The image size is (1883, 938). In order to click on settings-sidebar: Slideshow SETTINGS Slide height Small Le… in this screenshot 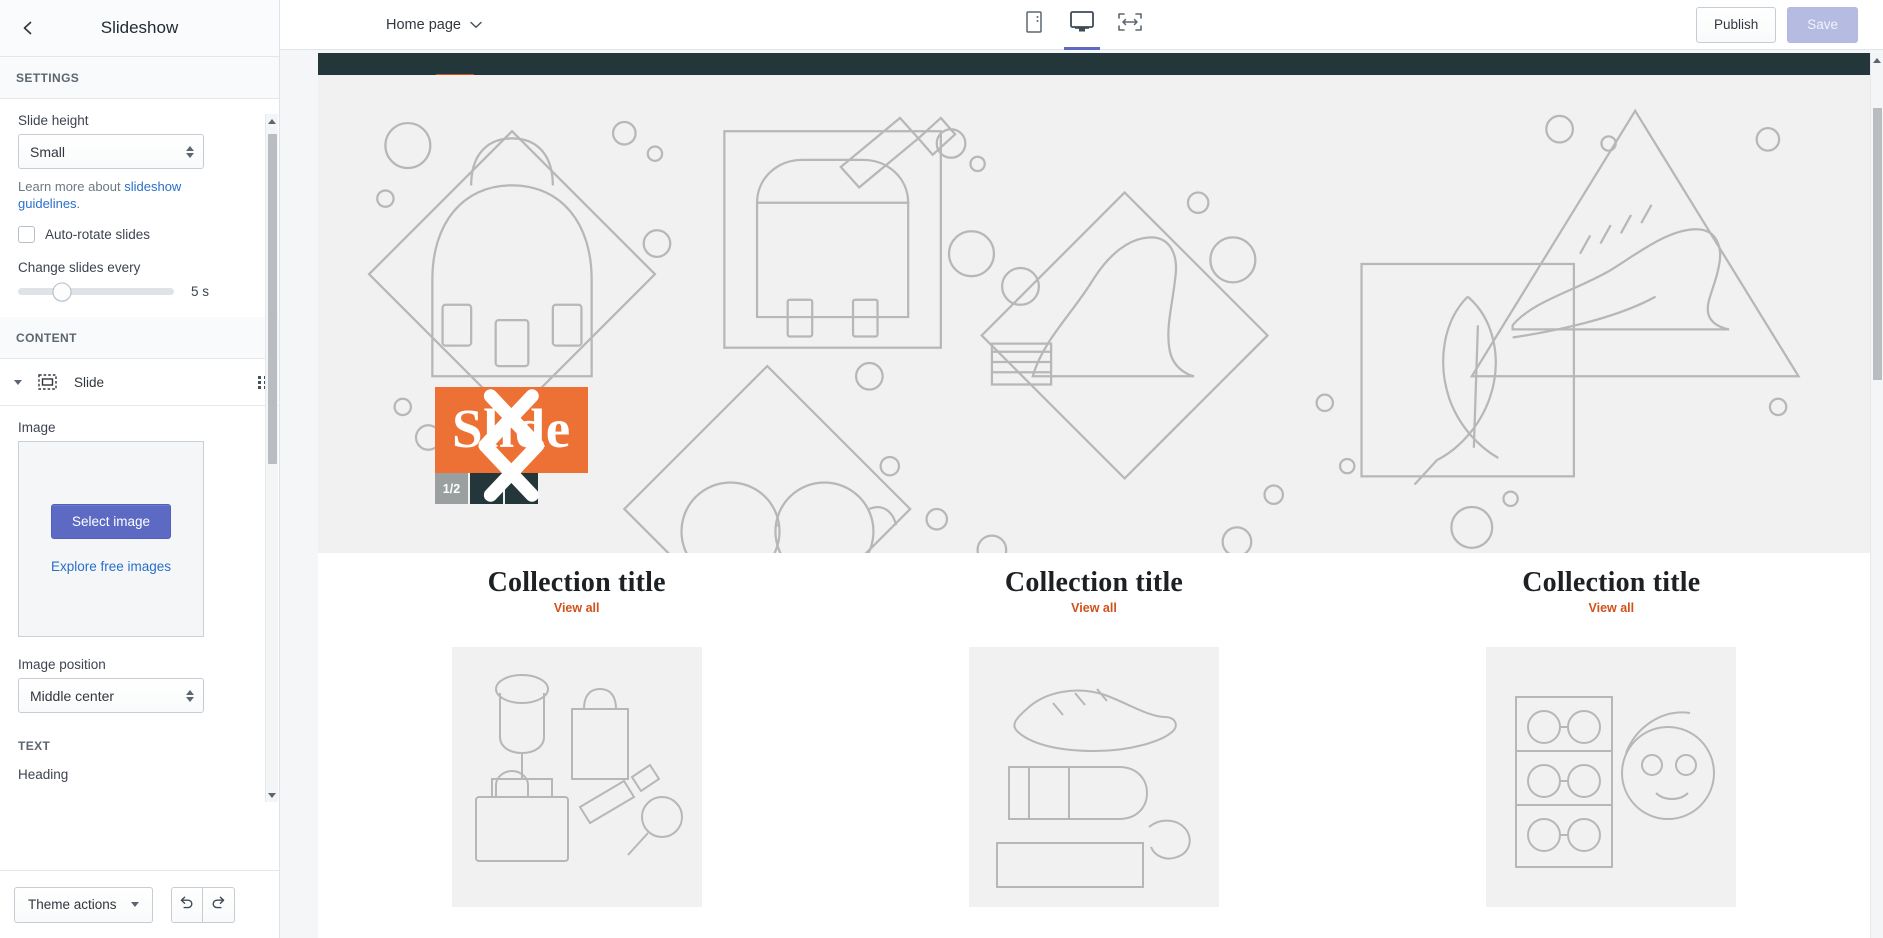, I will do `click(140, 469)`.